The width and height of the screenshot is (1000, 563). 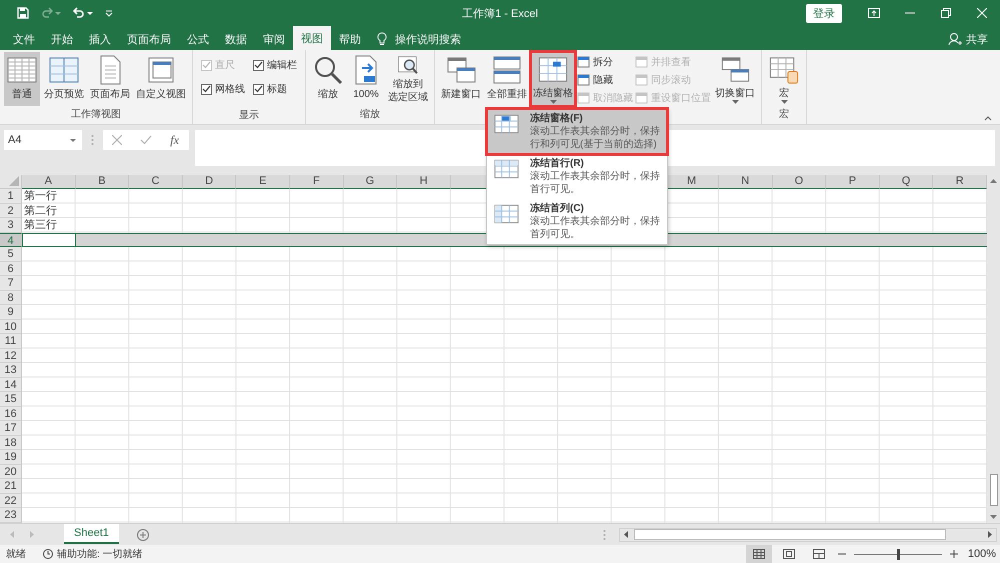 What do you see at coordinates (784, 115) in the screenshot?
I see `group-label: 宏` at bounding box center [784, 115].